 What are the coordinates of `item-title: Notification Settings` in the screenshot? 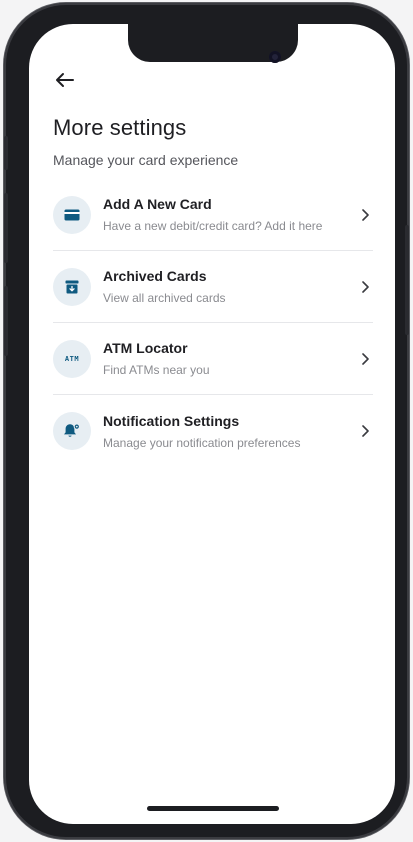 It's located at (171, 420).